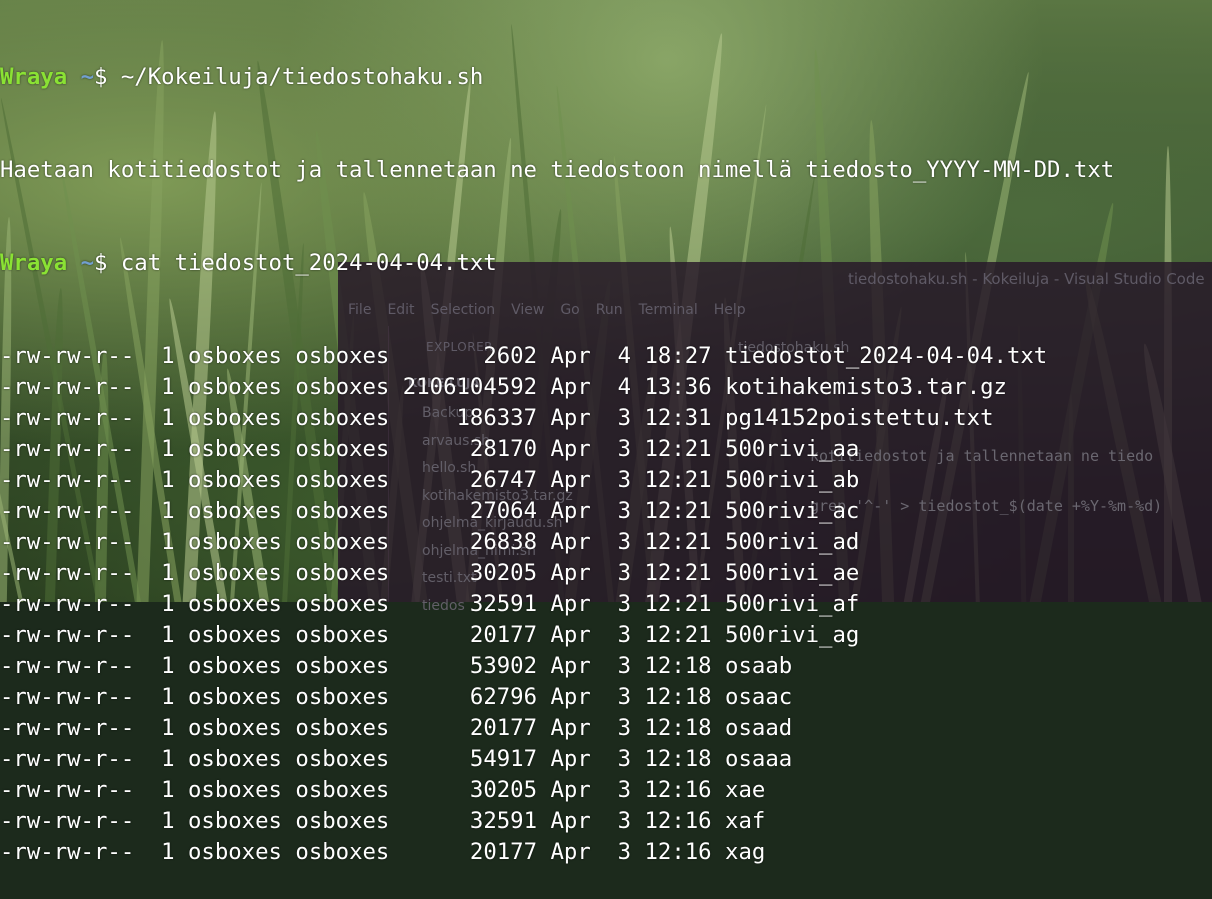 This screenshot has width=1212, height=899. What do you see at coordinates (624, 387) in the screenshot?
I see `listing-day: 4` at bounding box center [624, 387].